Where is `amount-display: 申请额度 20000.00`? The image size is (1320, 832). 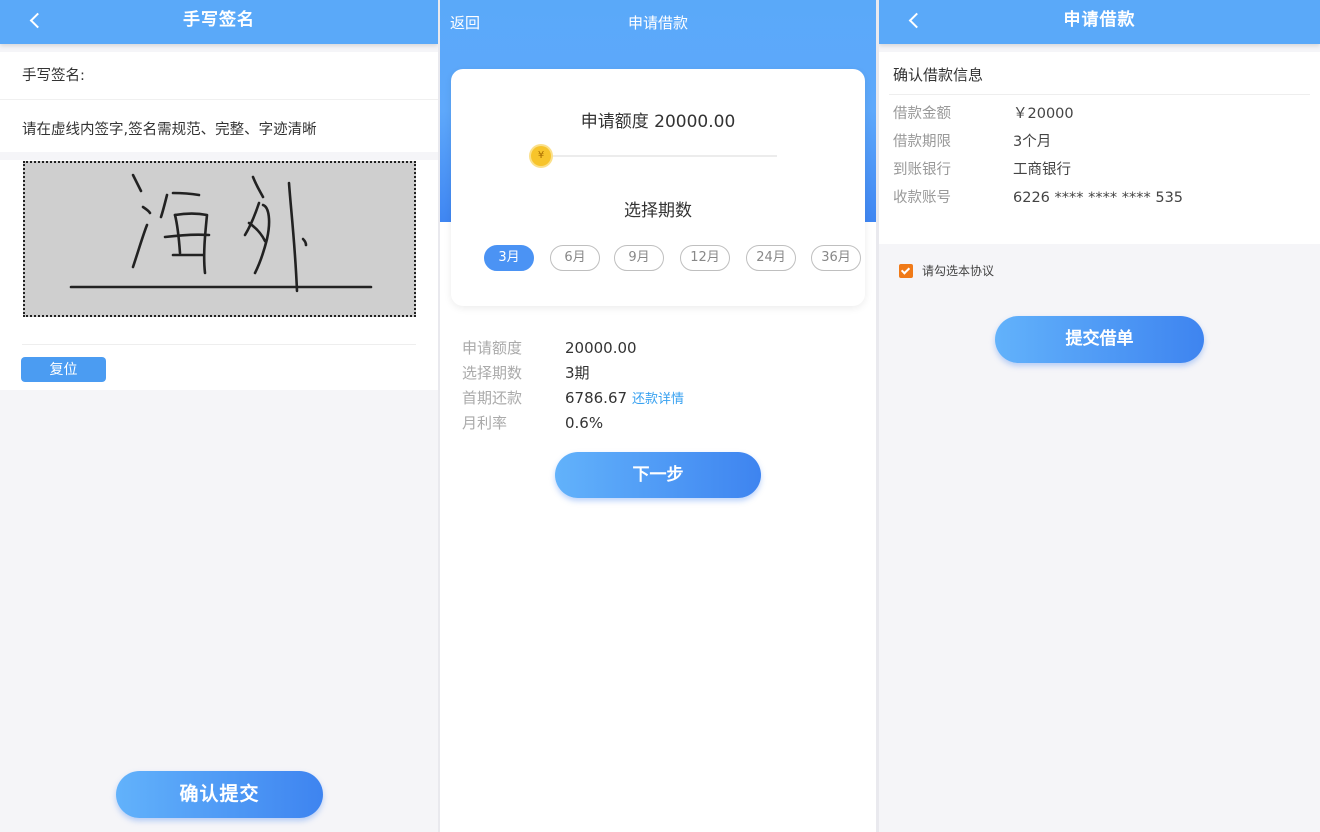 amount-display: 申请额度 20000.00 is located at coordinates (658, 119).